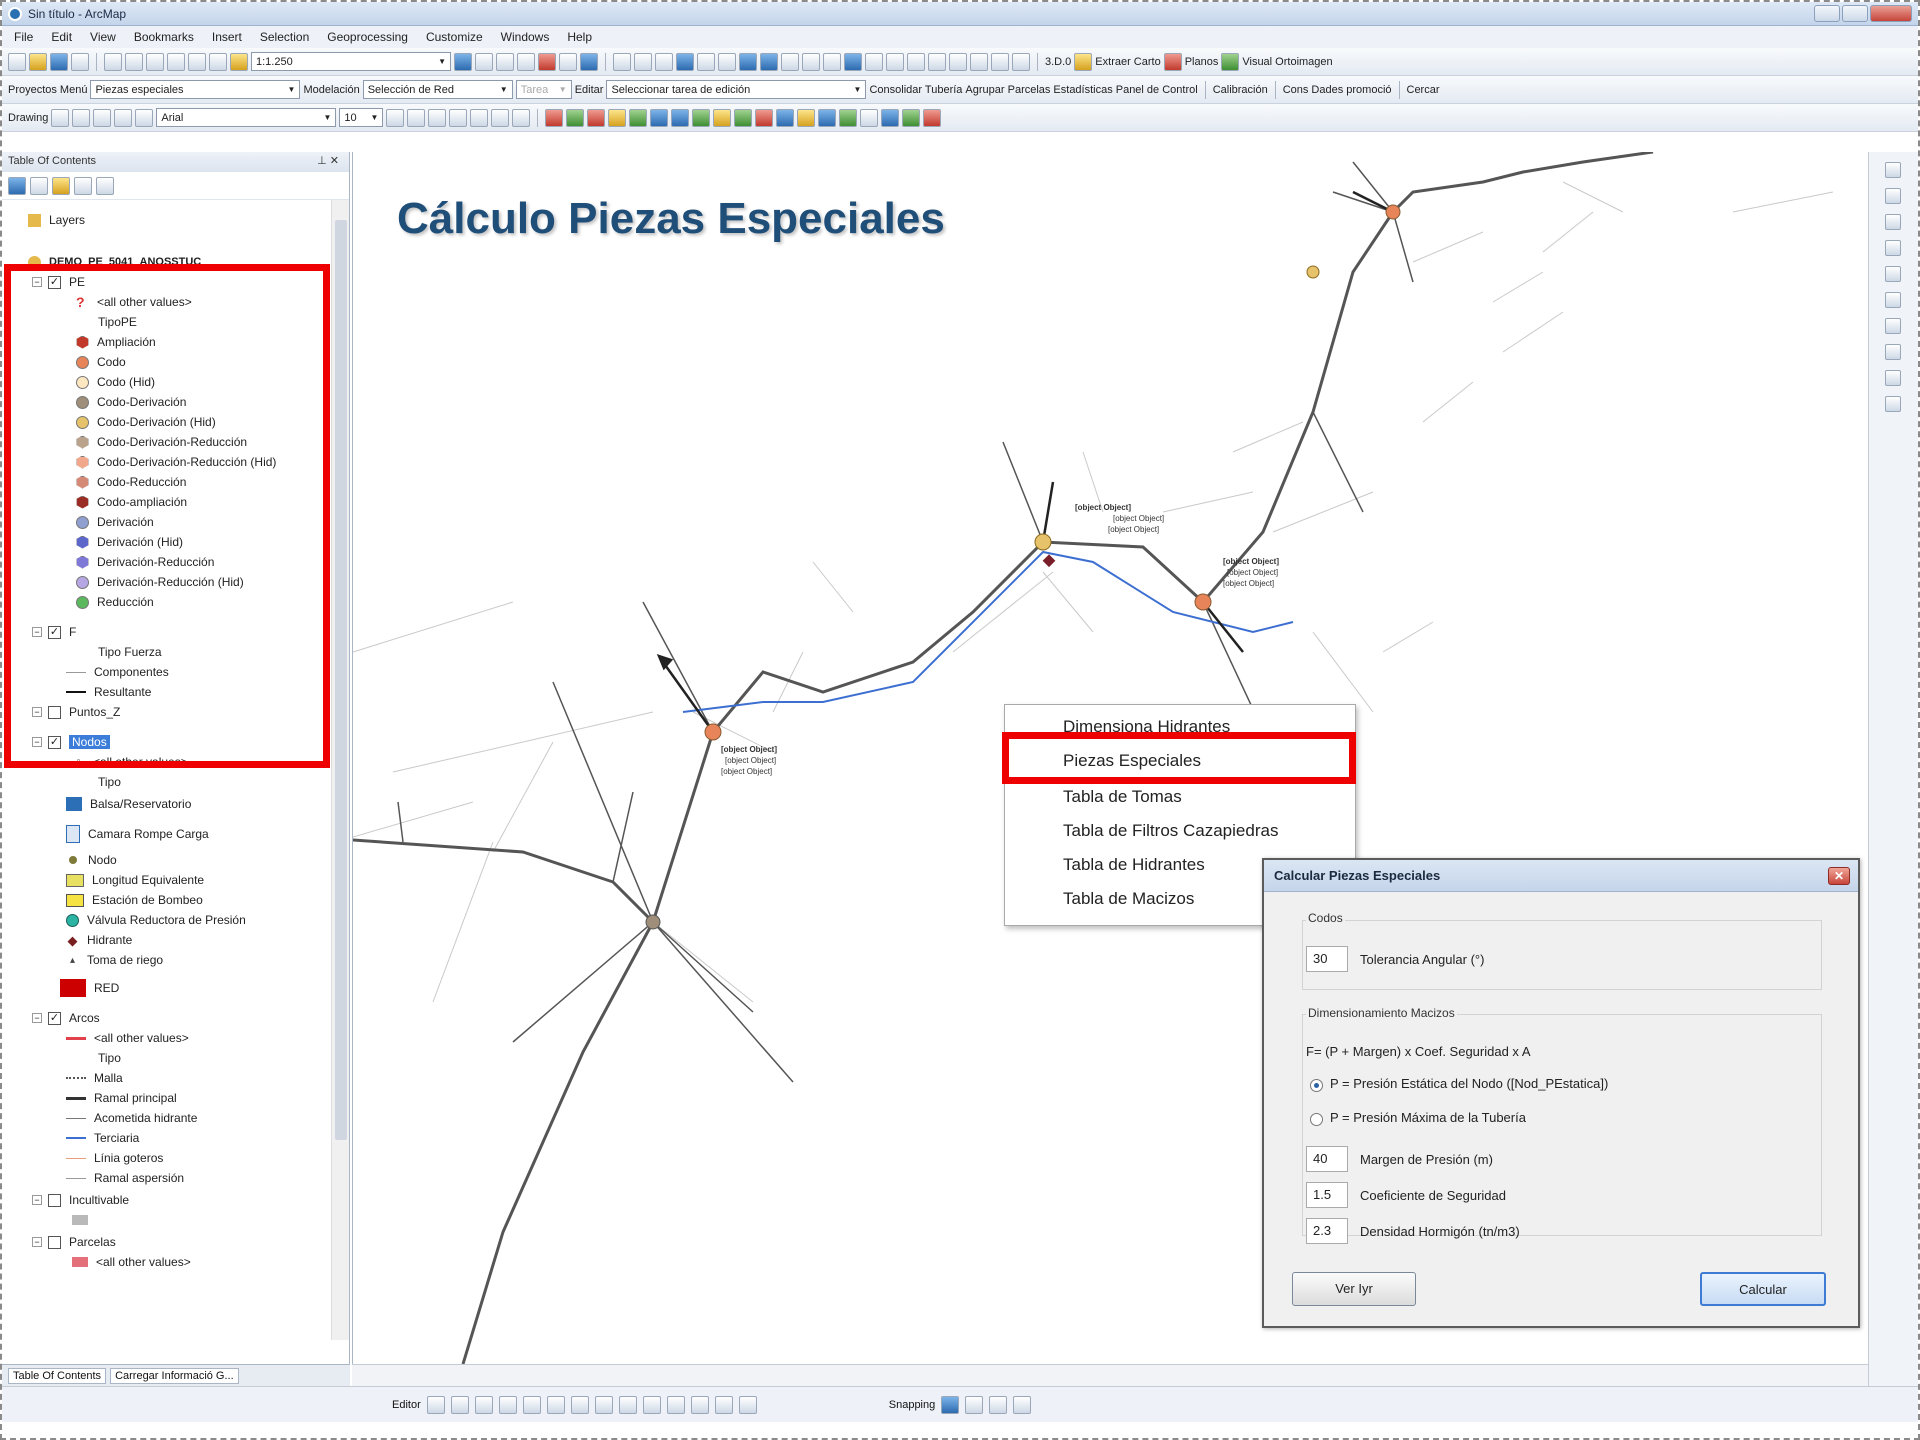 The image size is (1920, 1440). I want to click on python-icon, so click(568, 61).